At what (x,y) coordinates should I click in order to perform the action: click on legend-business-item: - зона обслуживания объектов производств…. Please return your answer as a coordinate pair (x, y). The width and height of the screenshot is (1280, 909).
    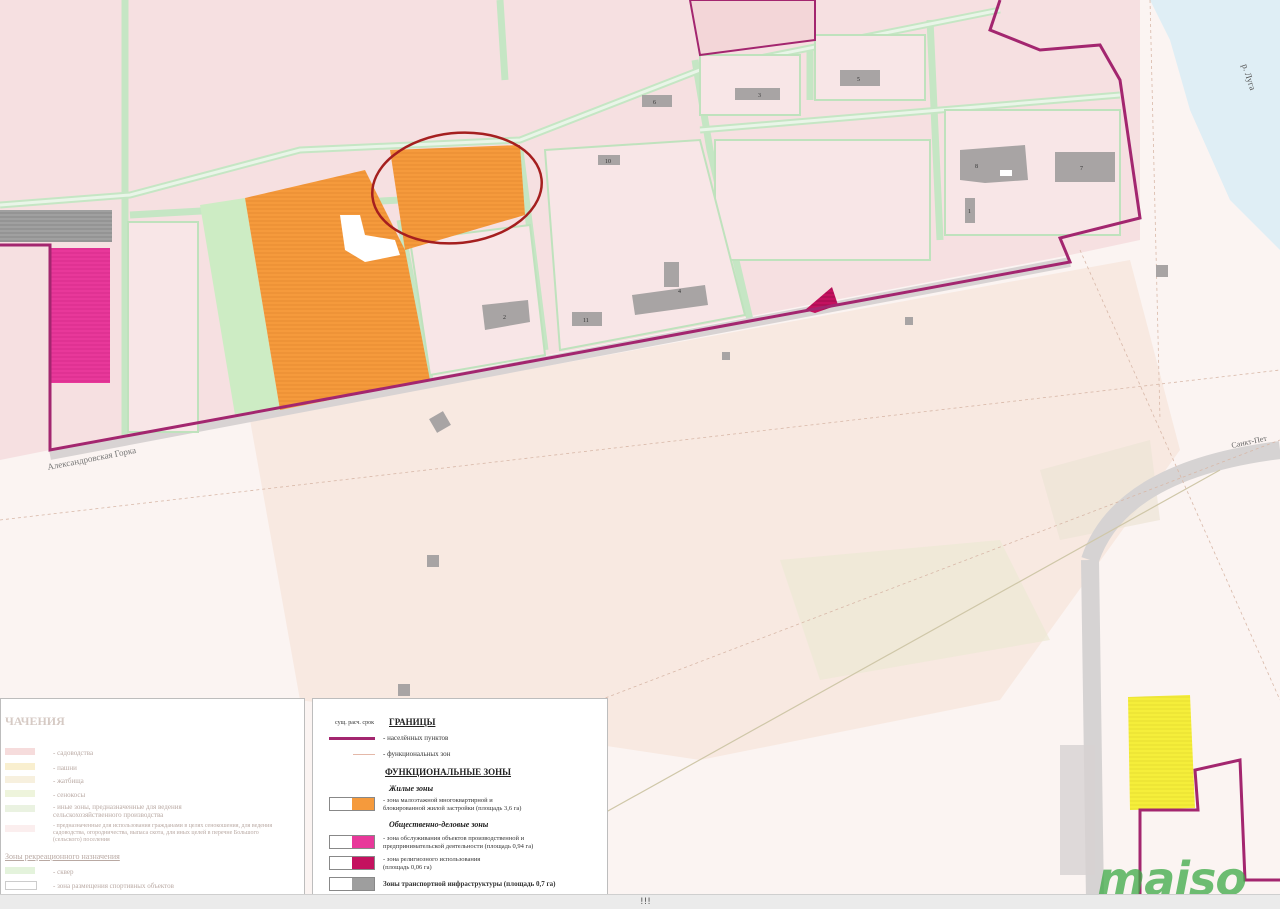
    Looking at the image, I should click on (454, 838).